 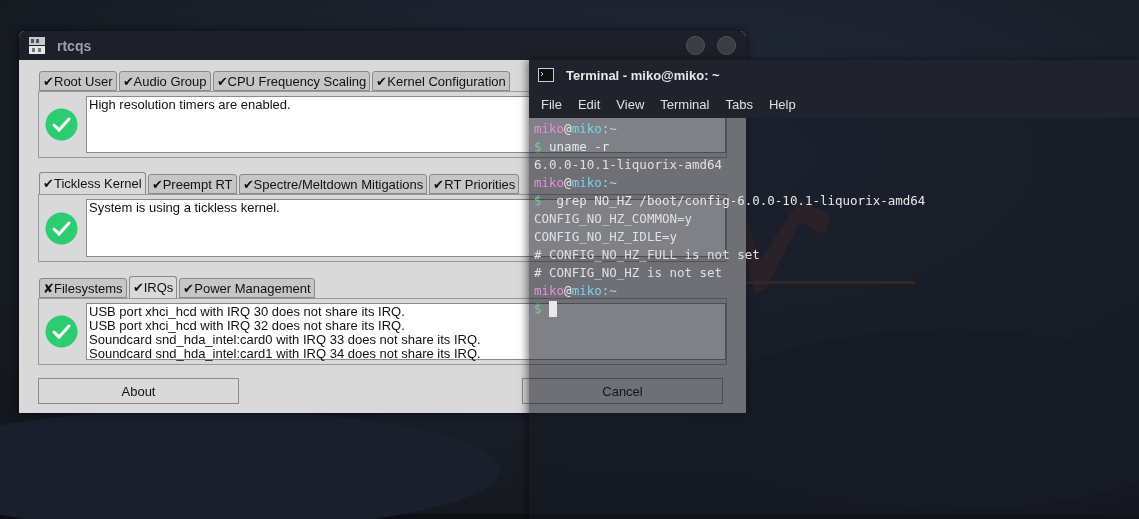 I want to click on about-button: About, so click(x=138, y=391).